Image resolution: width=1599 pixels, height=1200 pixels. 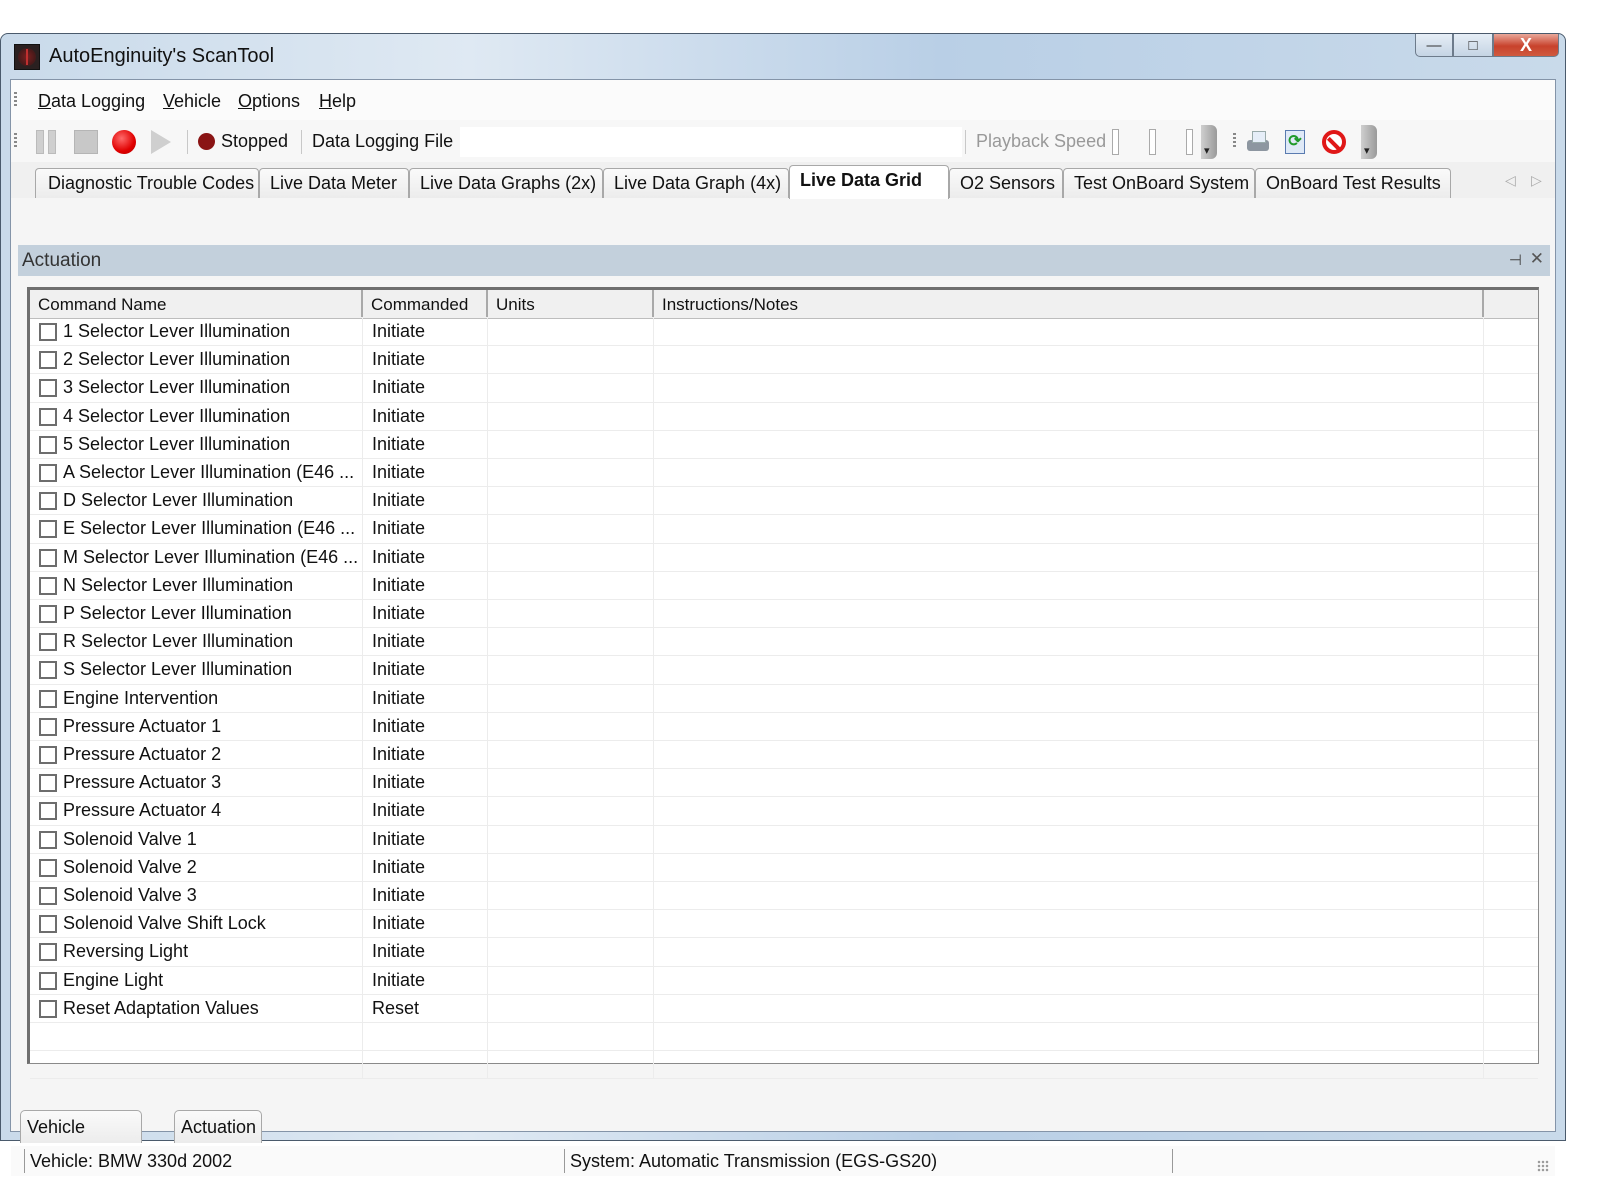 What do you see at coordinates (1258, 142) in the screenshot?
I see `print-icon` at bounding box center [1258, 142].